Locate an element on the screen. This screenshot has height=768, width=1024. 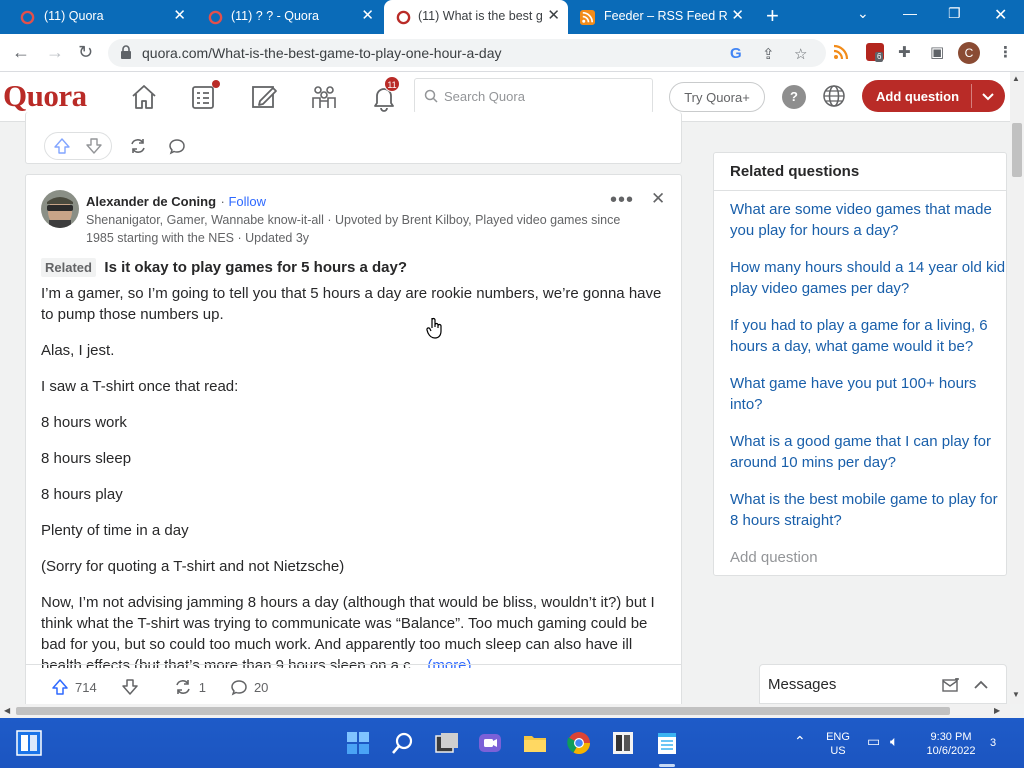
more-options-icon: ••• is located at coordinates (622, 200).